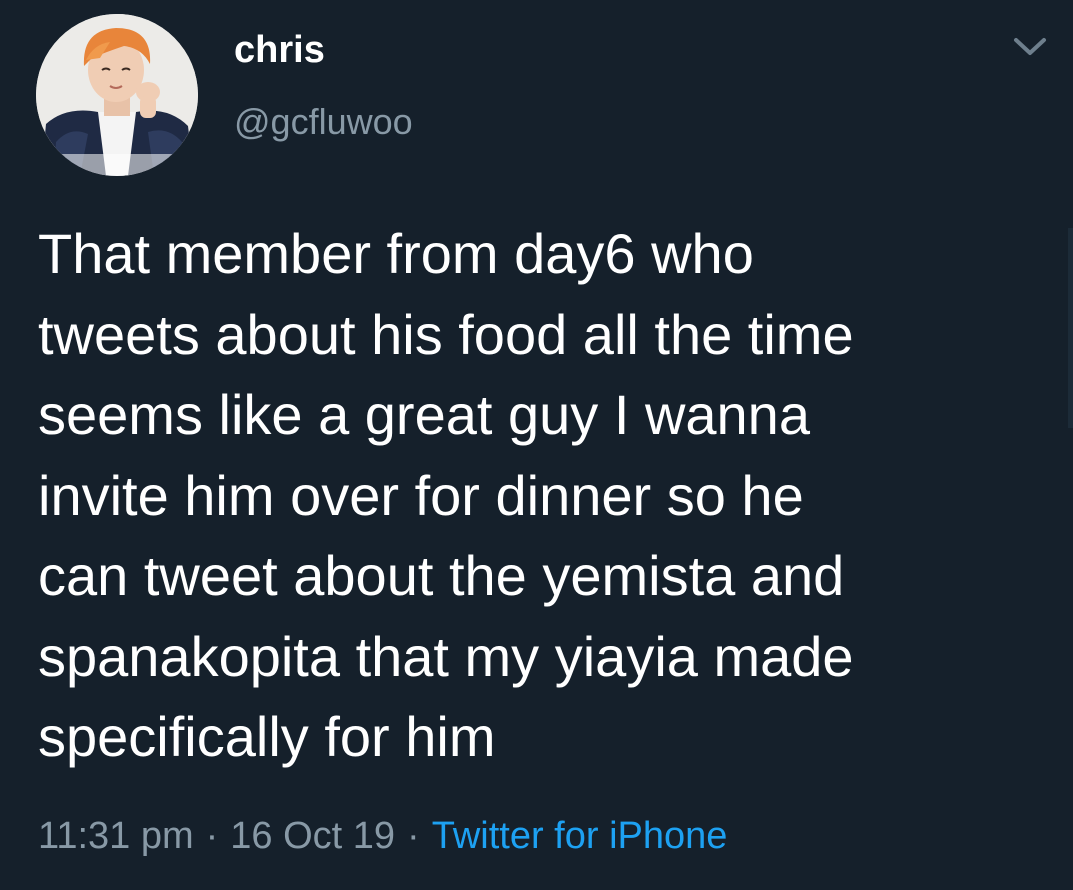  Describe the element at coordinates (396, 253) in the screenshot. I see `tweet-text-line: That member from day6 who` at that location.